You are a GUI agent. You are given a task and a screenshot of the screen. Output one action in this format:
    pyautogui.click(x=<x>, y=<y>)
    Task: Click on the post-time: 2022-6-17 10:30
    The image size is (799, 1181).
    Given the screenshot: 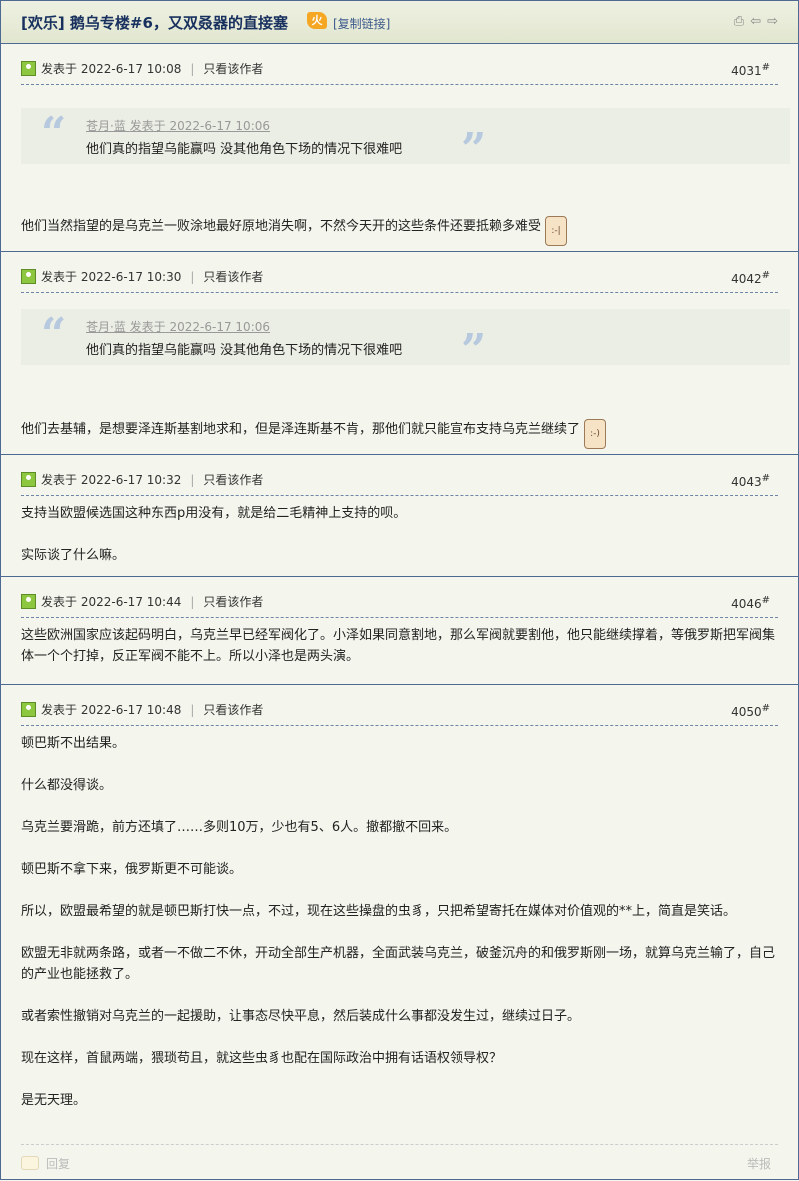 What is the action you would take?
    pyautogui.click(x=131, y=277)
    